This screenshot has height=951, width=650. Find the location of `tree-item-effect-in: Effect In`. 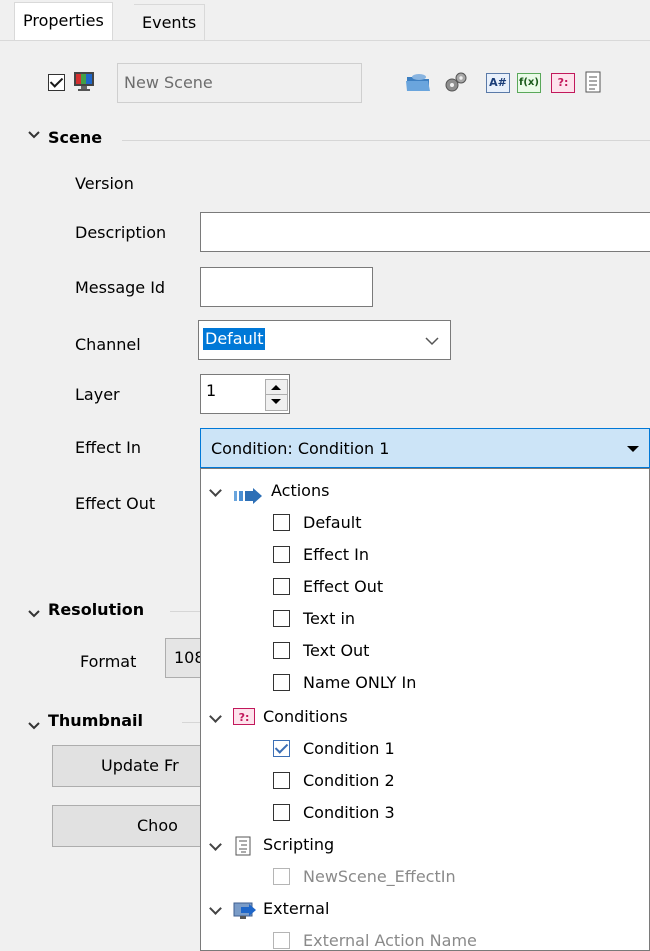

tree-item-effect-in: Effect In is located at coordinates (421, 555).